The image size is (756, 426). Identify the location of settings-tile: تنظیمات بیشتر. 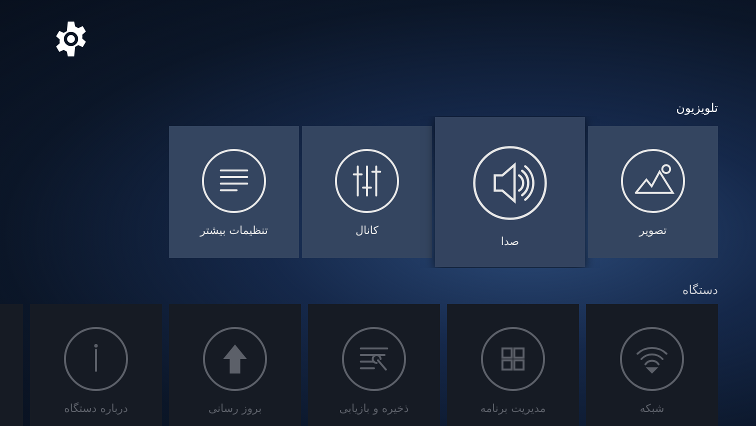
(234, 192).